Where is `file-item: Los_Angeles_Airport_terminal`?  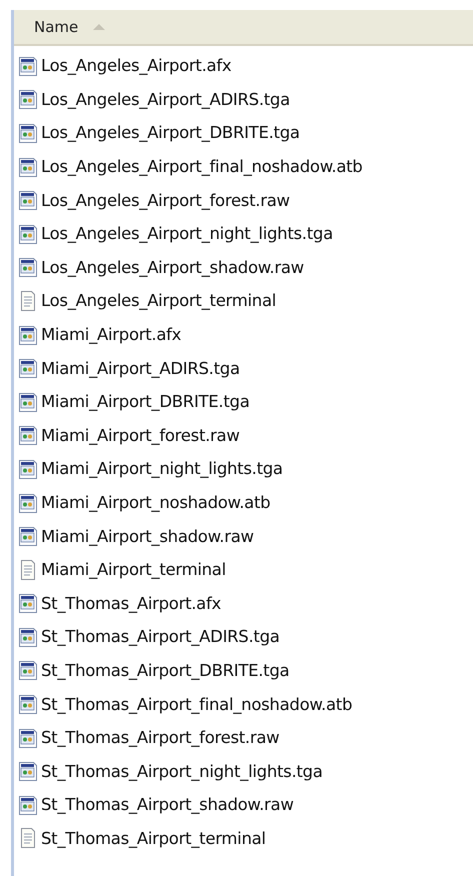
file-item: Los_Angeles_Airport_terminal is located at coordinates (243, 301).